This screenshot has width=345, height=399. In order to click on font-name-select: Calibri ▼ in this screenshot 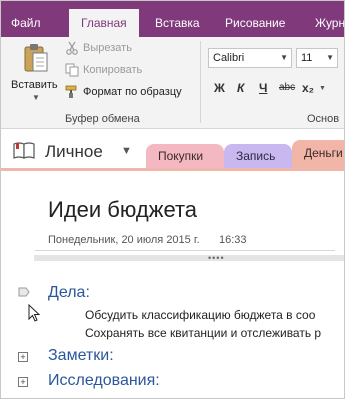, I will do `click(250, 58)`.